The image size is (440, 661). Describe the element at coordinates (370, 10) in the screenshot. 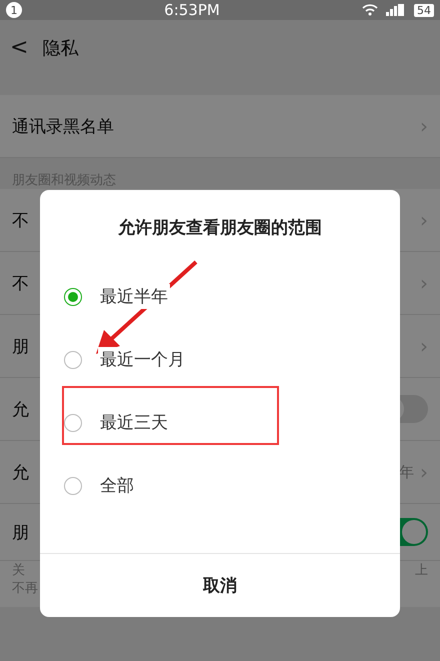

I see `wifi-icon` at that location.